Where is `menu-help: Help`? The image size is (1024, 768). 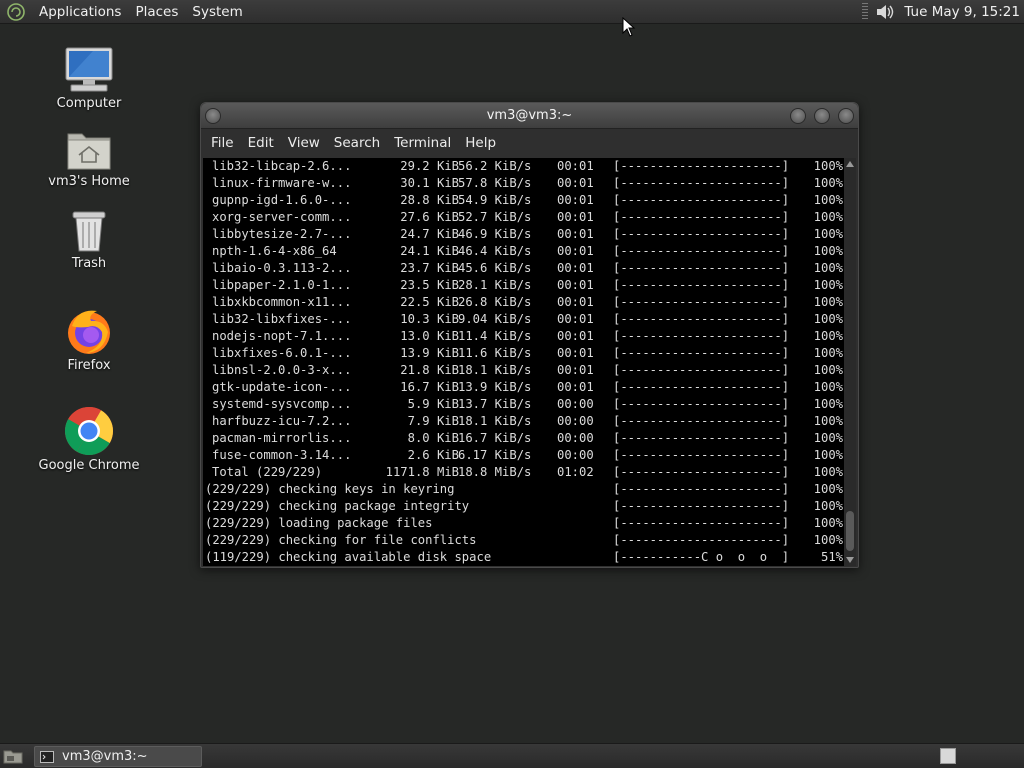 menu-help: Help is located at coordinates (480, 143).